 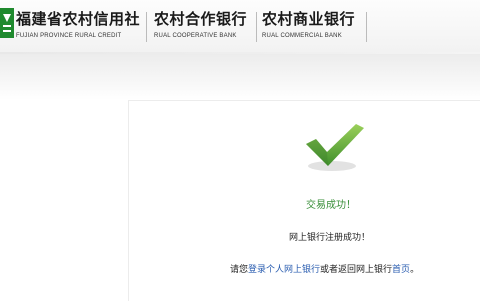 What do you see at coordinates (195, 36) in the screenshot?
I see `brand-cooperative-bank-en: RUAL COOPERATIVE BANK` at bounding box center [195, 36].